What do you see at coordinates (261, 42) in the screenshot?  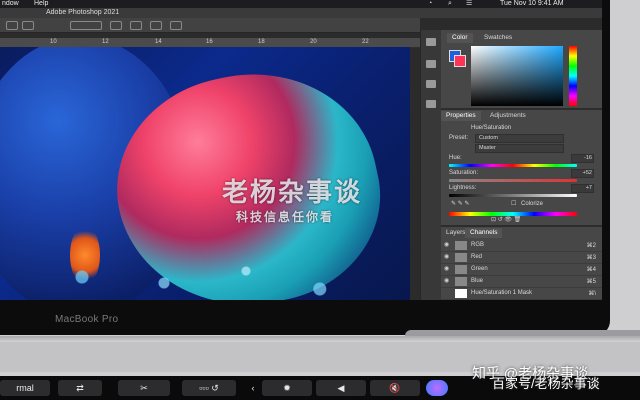 I see `ruler-tick: 18` at bounding box center [261, 42].